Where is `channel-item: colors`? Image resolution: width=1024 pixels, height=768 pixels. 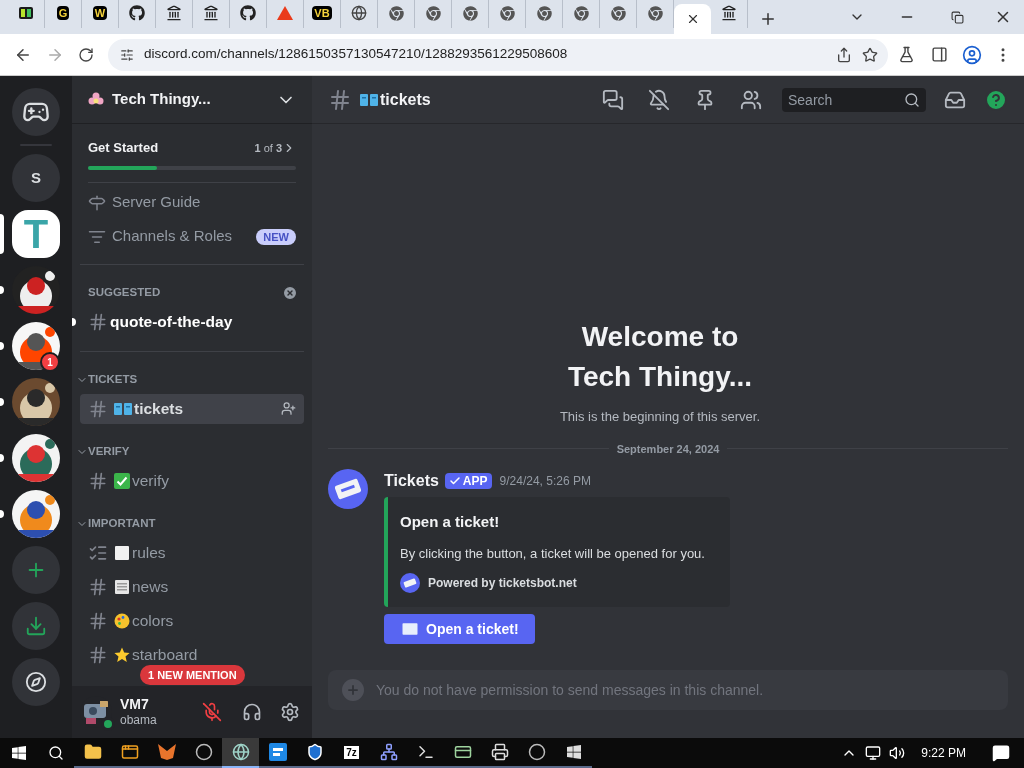
channel-item: colors is located at coordinates (192, 620).